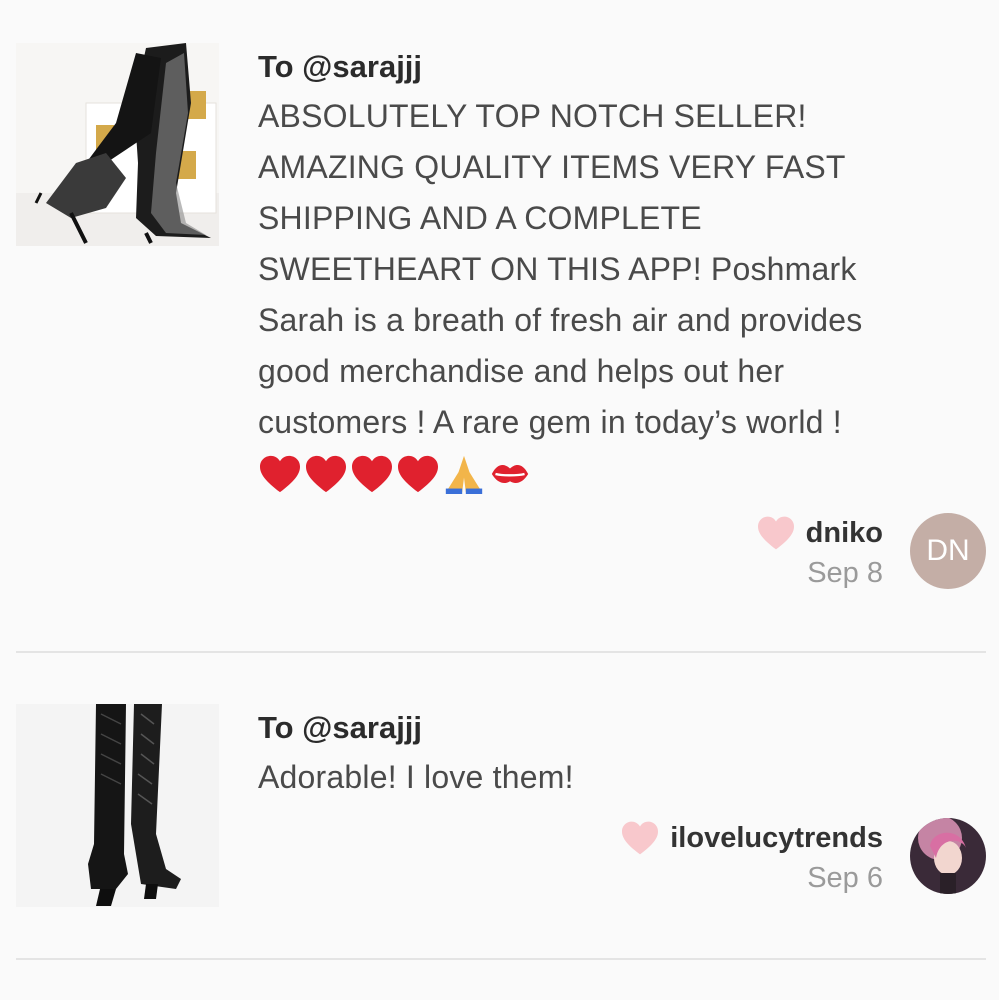  I want to click on divider, so click(501, 959).